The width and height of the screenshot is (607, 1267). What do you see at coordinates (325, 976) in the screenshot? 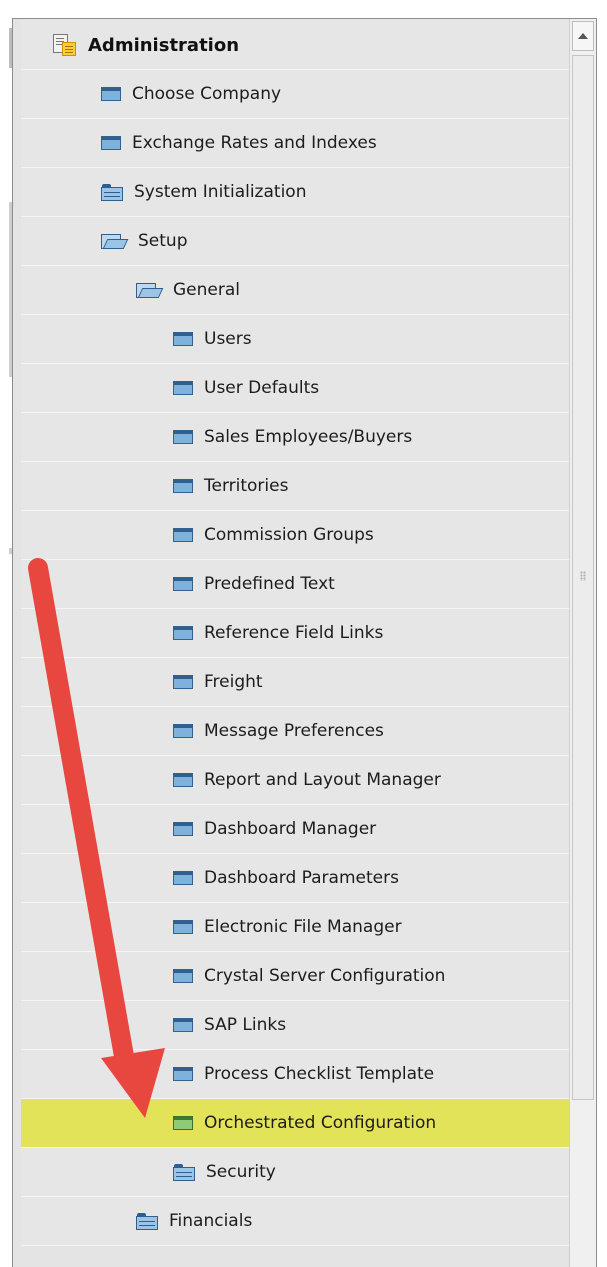
I see `menu-item-label: Crystal Server Configuration` at bounding box center [325, 976].